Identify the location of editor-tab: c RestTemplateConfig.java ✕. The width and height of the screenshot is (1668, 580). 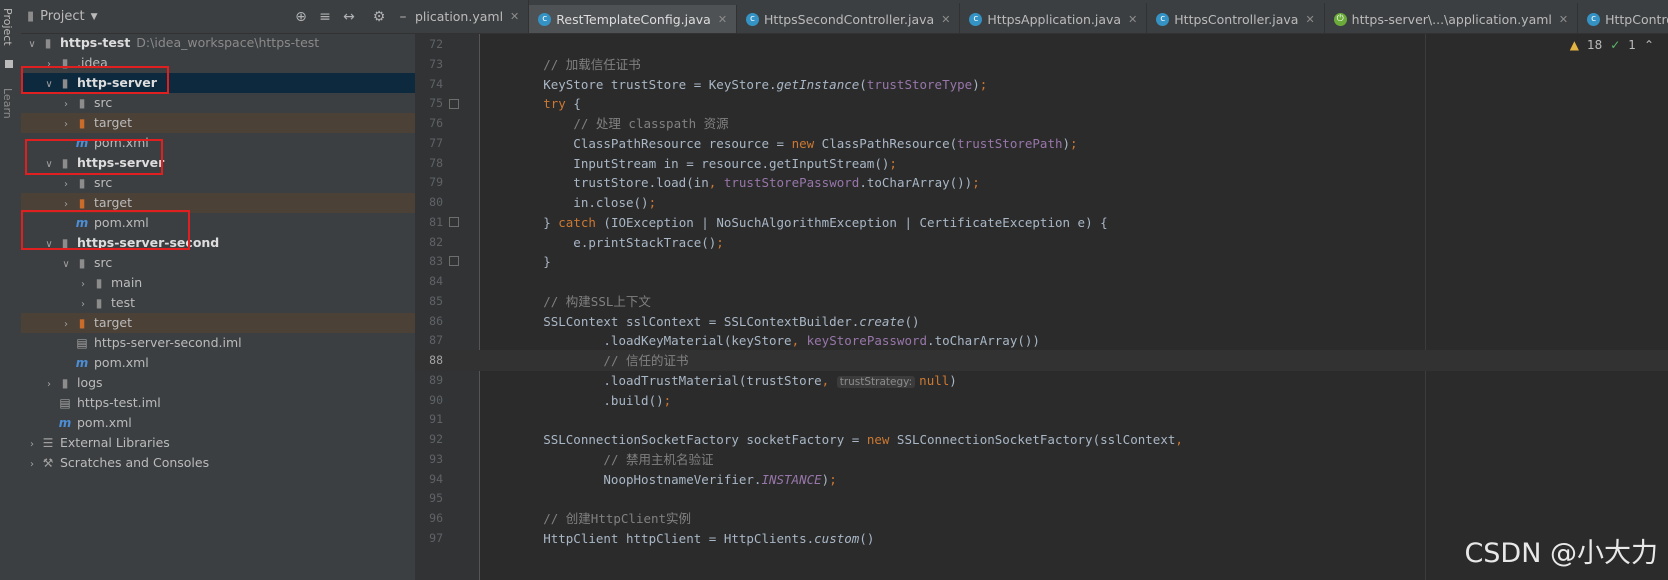
(633, 18).